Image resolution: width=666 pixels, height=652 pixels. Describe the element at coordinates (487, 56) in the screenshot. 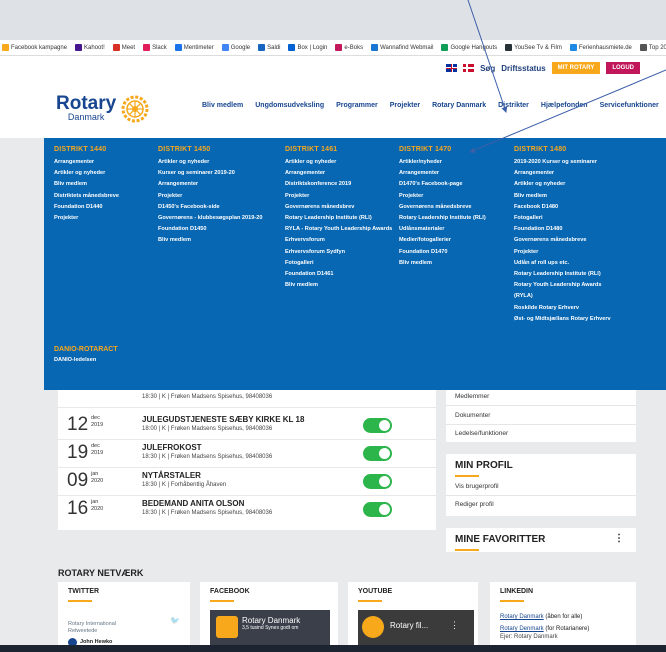

I see `arrow-to-distrikter` at that location.